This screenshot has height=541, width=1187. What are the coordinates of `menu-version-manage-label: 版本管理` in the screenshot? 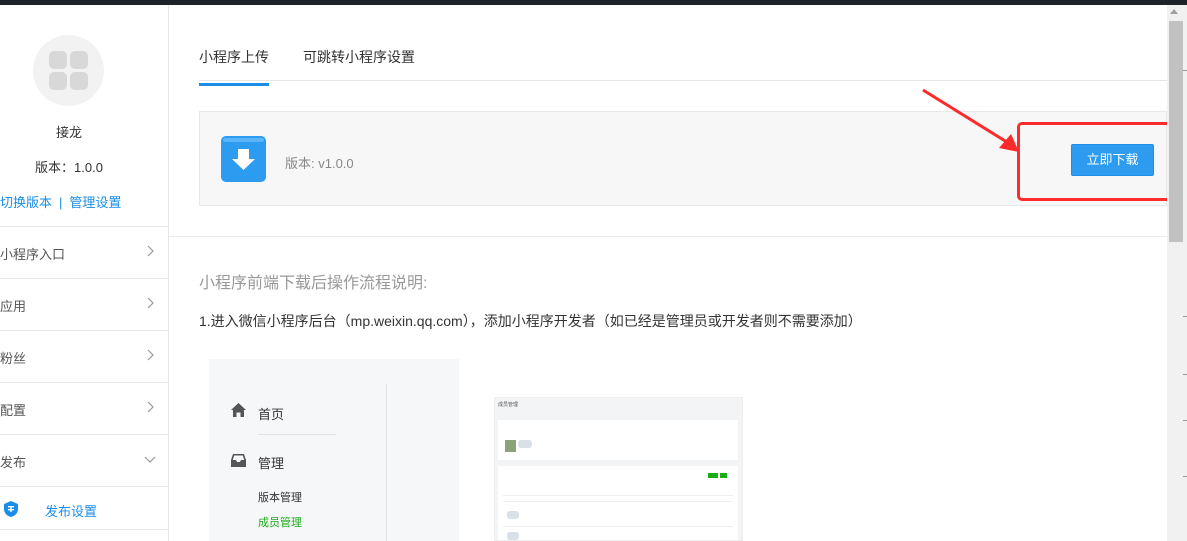 It's located at (280, 498).